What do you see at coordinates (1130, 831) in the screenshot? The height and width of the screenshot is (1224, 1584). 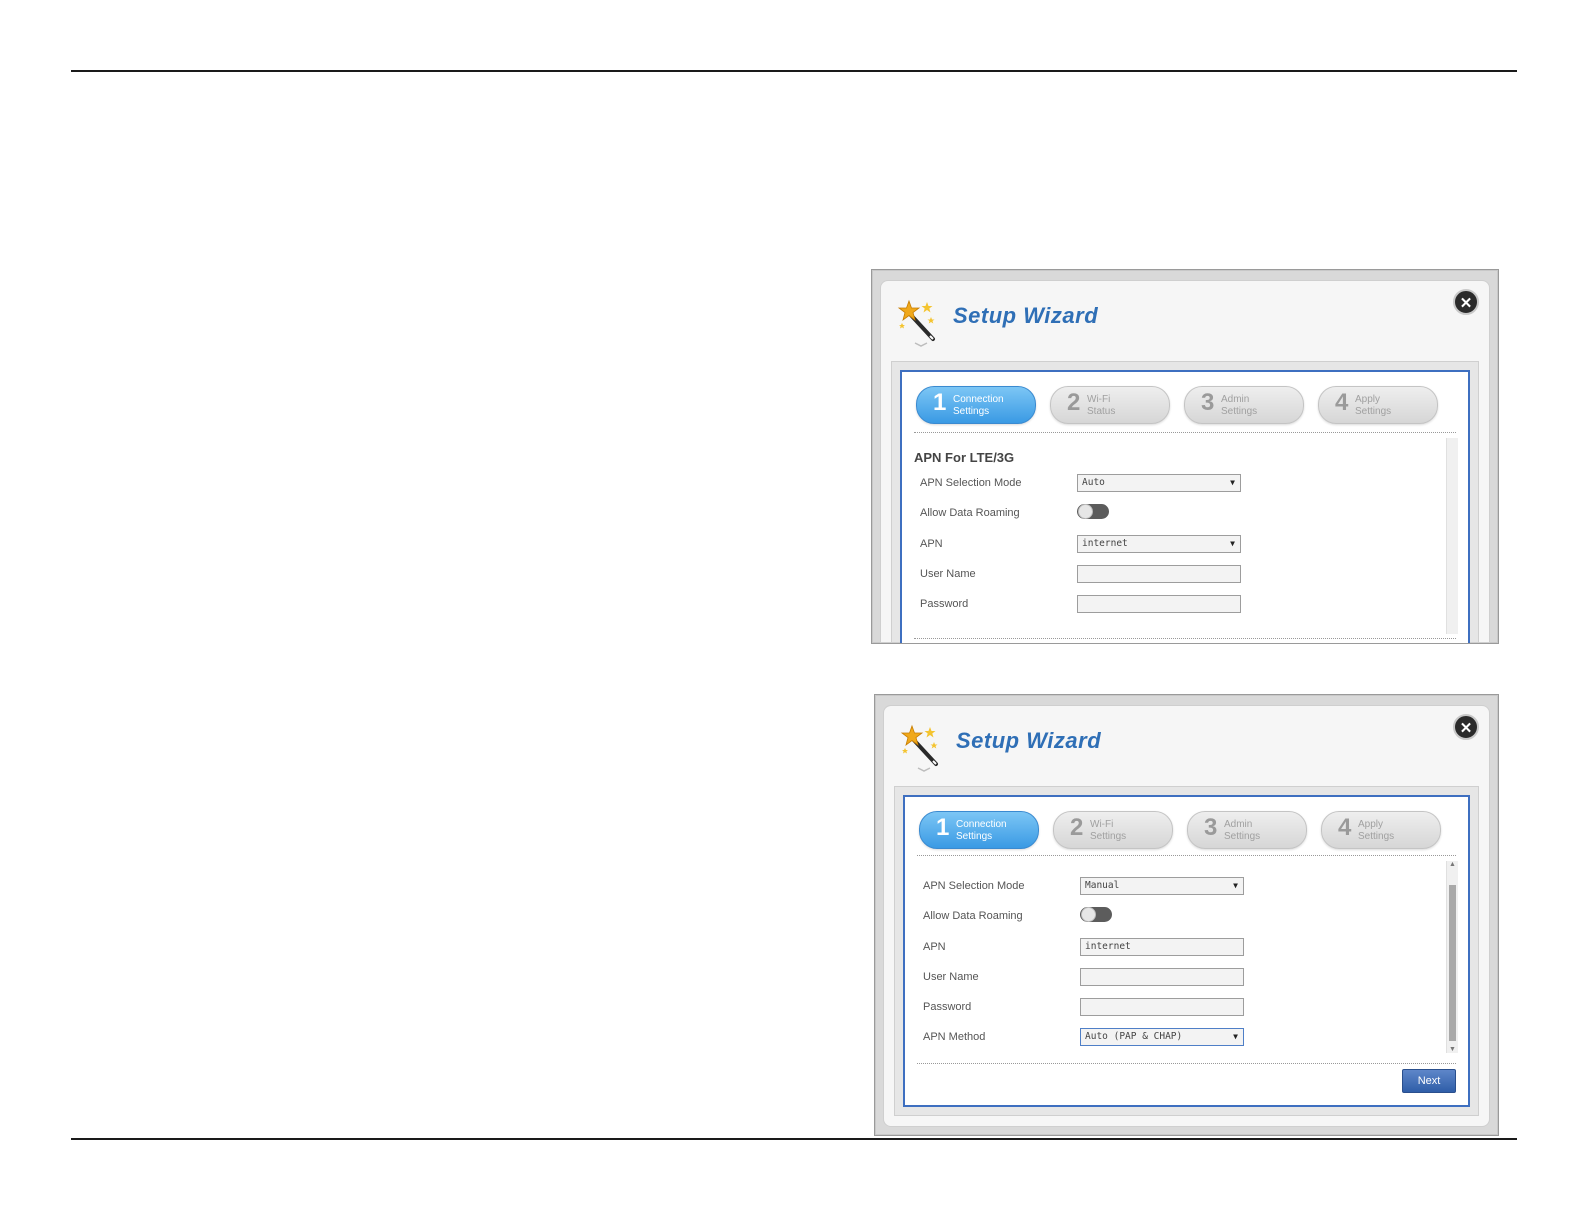 I see `step-label: Wi-Fi Settings` at bounding box center [1130, 831].